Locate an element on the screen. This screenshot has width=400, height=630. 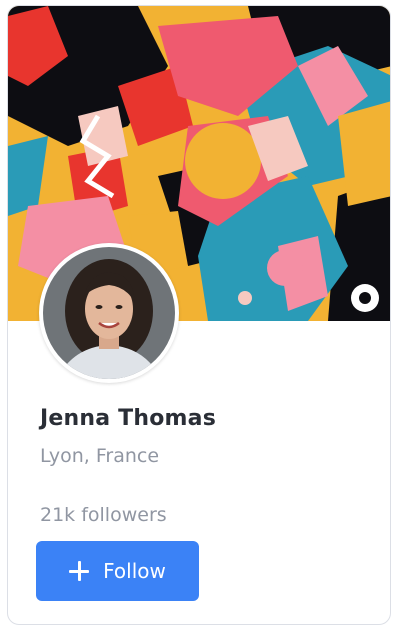
plus-icon is located at coordinates (79, 571).